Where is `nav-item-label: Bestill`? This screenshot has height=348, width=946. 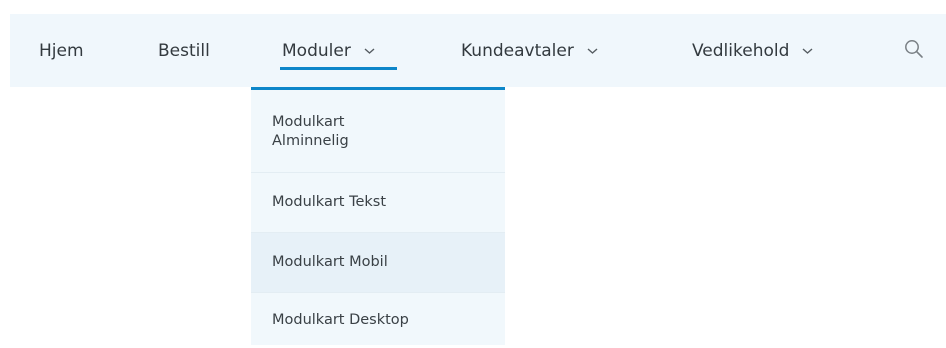 nav-item-label: Bestill is located at coordinates (184, 50).